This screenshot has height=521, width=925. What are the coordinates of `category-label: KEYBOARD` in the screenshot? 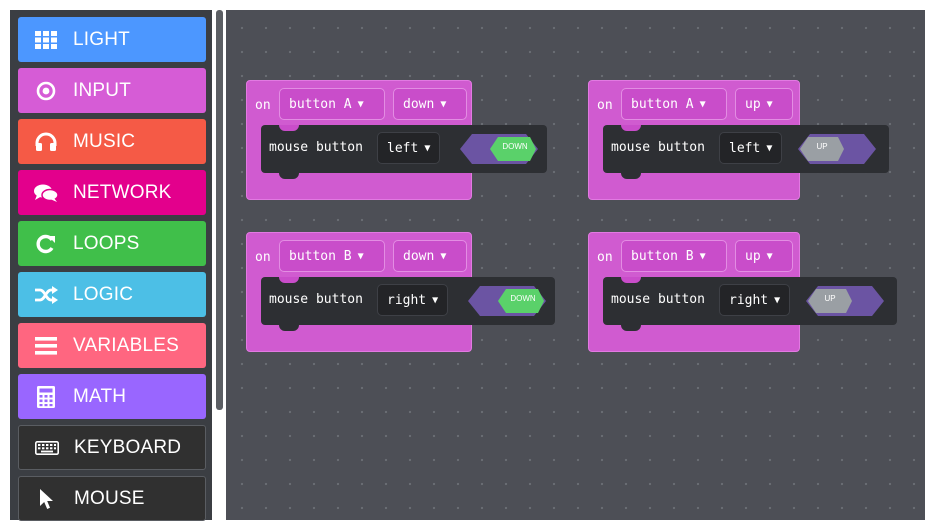 It's located at (128, 447).